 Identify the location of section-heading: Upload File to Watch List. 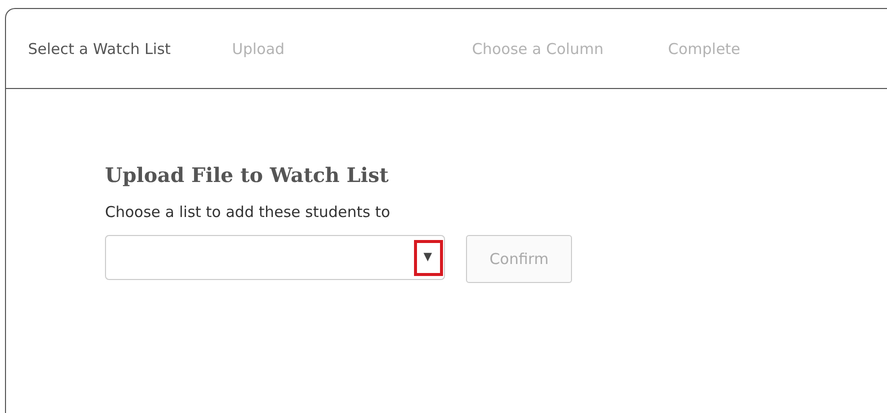
(247, 175).